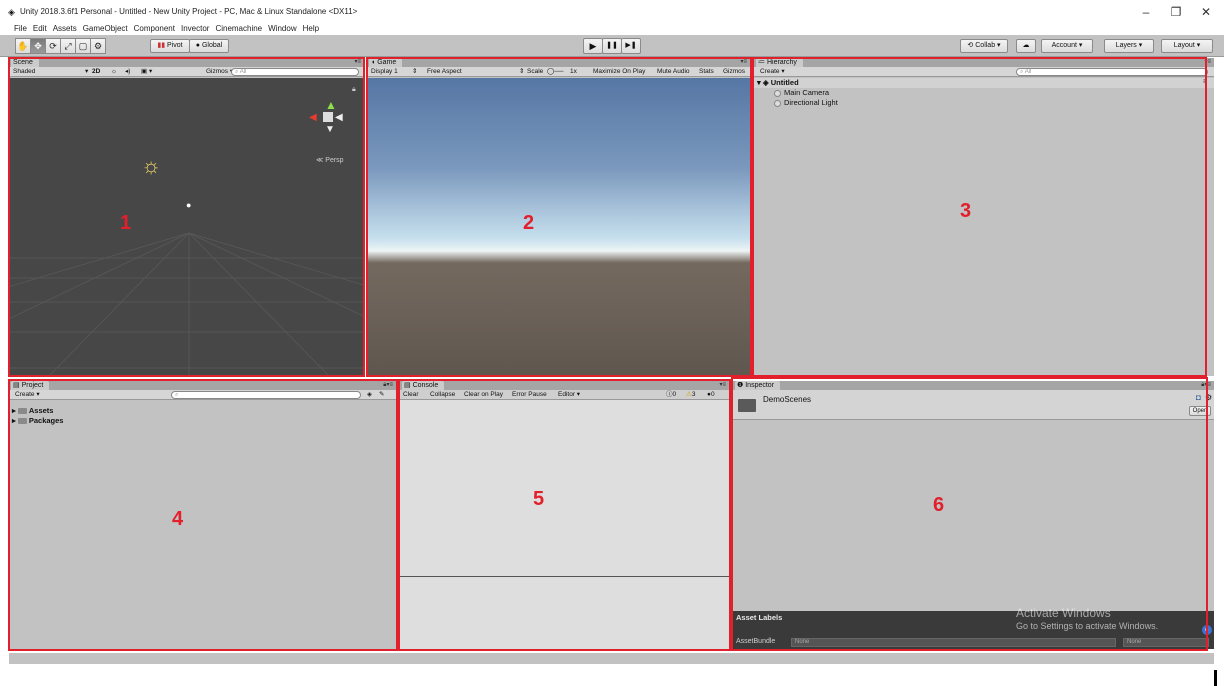 This screenshot has width=1224, height=686. What do you see at coordinates (529, 395) in the screenshot?
I see `console-error-pause-button: Error Pause` at bounding box center [529, 395].